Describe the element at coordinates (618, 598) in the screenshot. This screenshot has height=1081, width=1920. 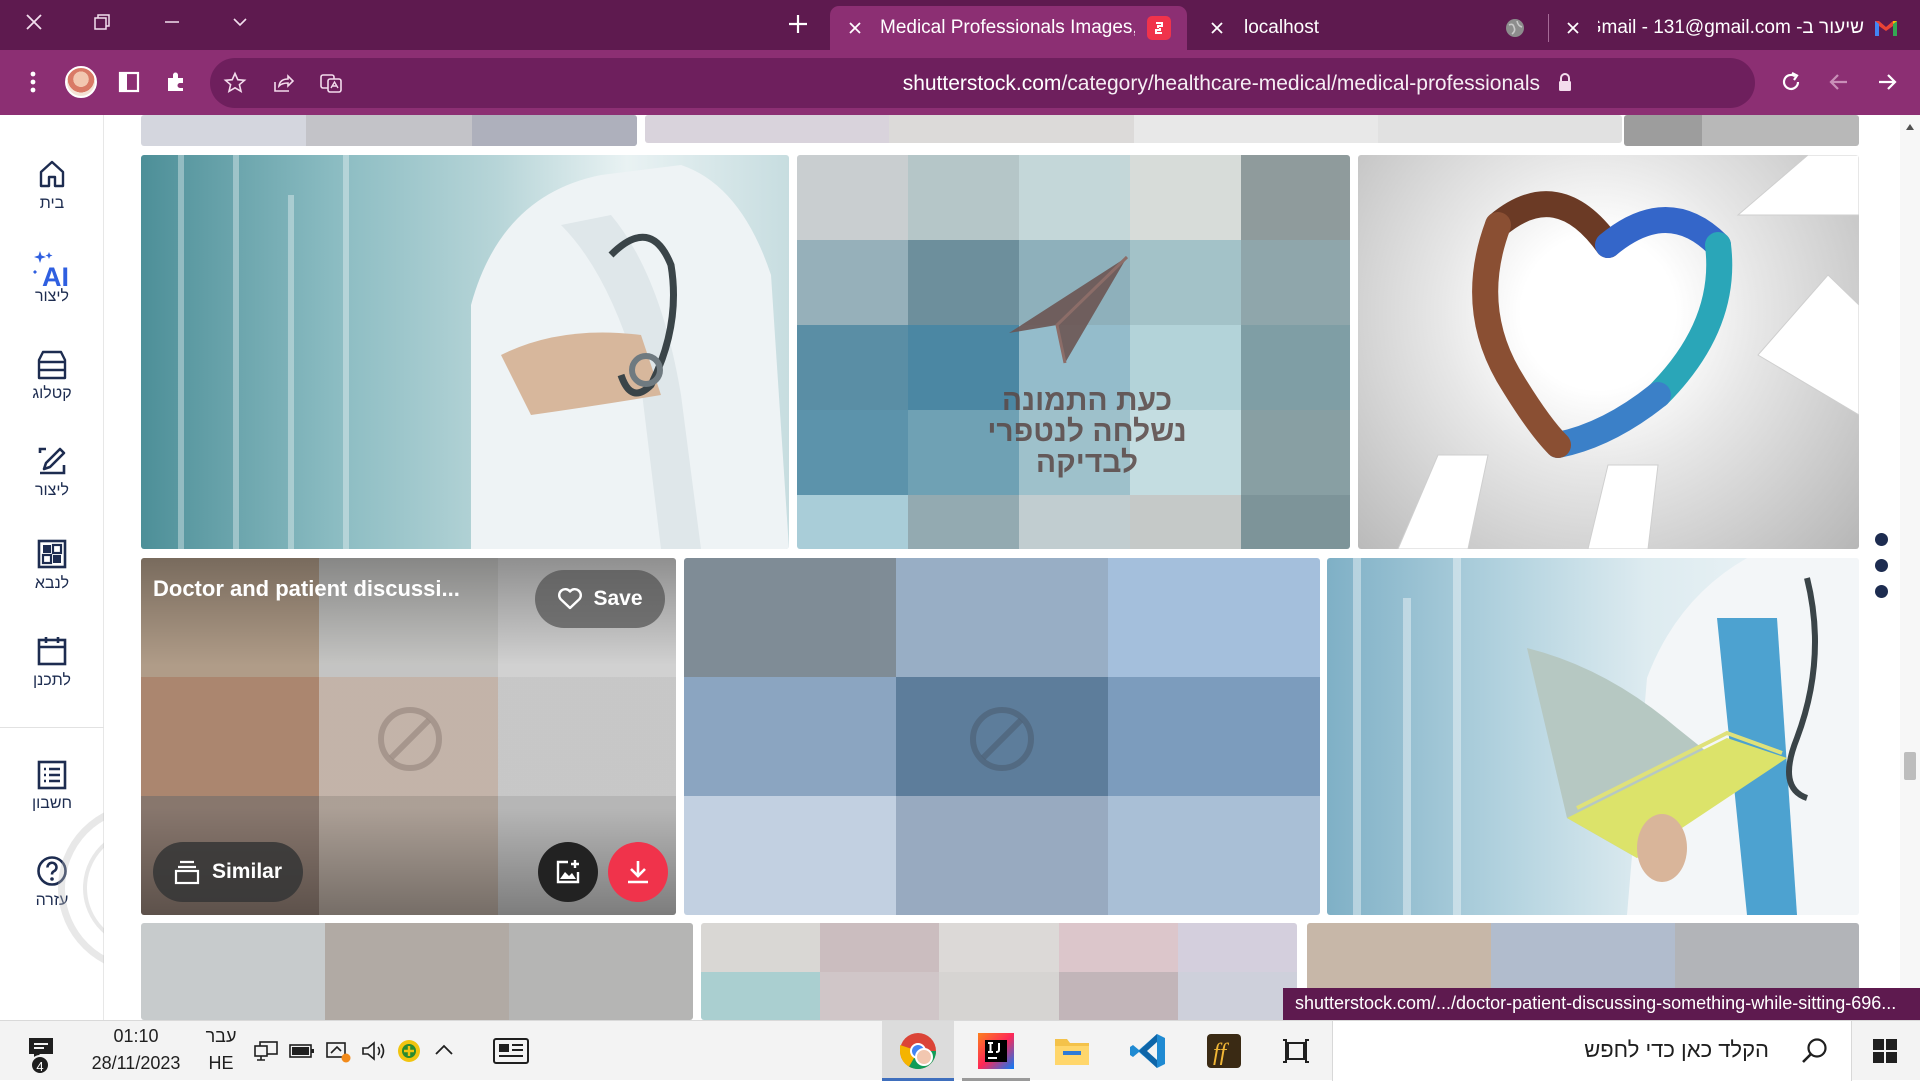
I see `save-button-label: Save` at that location.